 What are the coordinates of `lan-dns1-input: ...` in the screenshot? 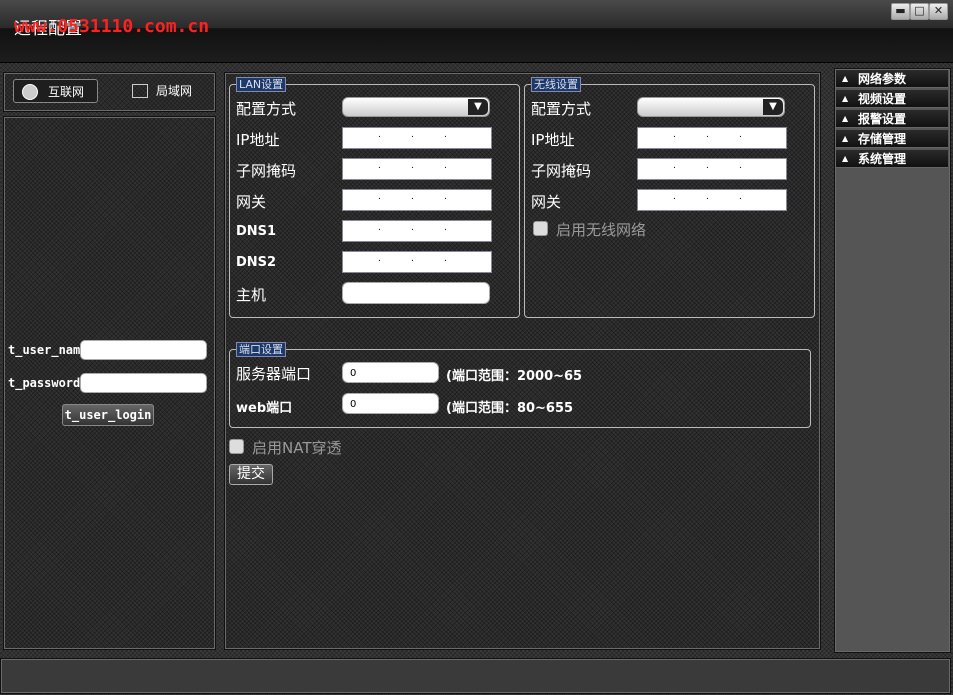 It's located at (417, 231).